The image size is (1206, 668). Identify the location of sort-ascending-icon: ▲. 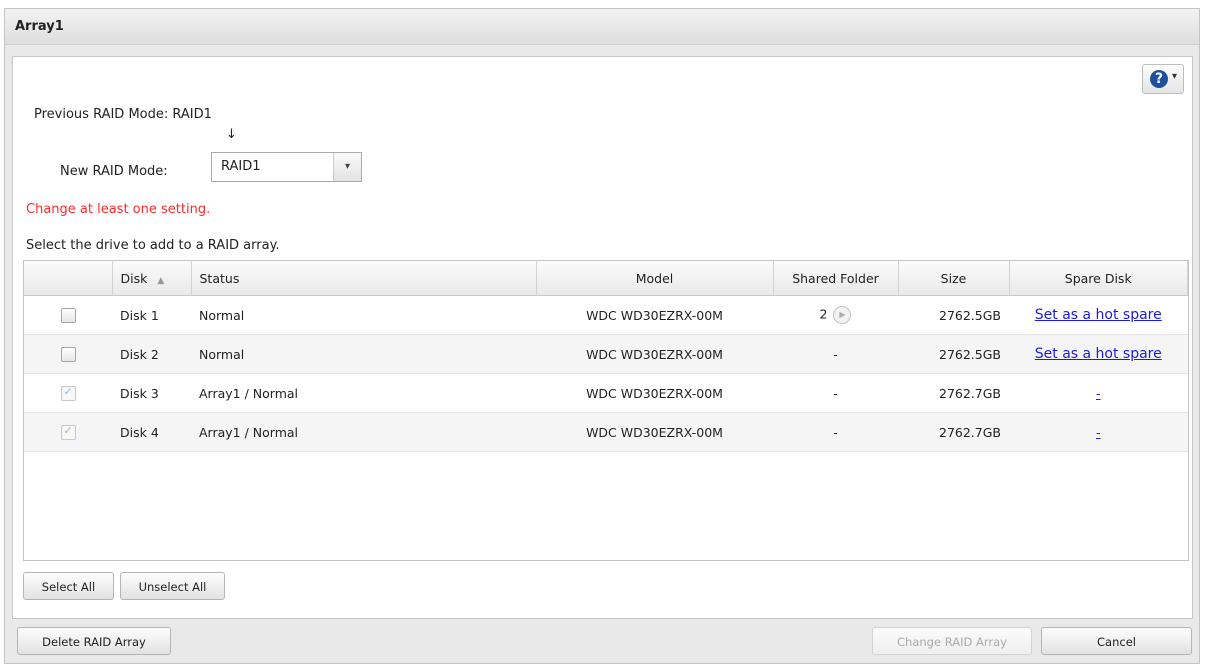
(161, 280).